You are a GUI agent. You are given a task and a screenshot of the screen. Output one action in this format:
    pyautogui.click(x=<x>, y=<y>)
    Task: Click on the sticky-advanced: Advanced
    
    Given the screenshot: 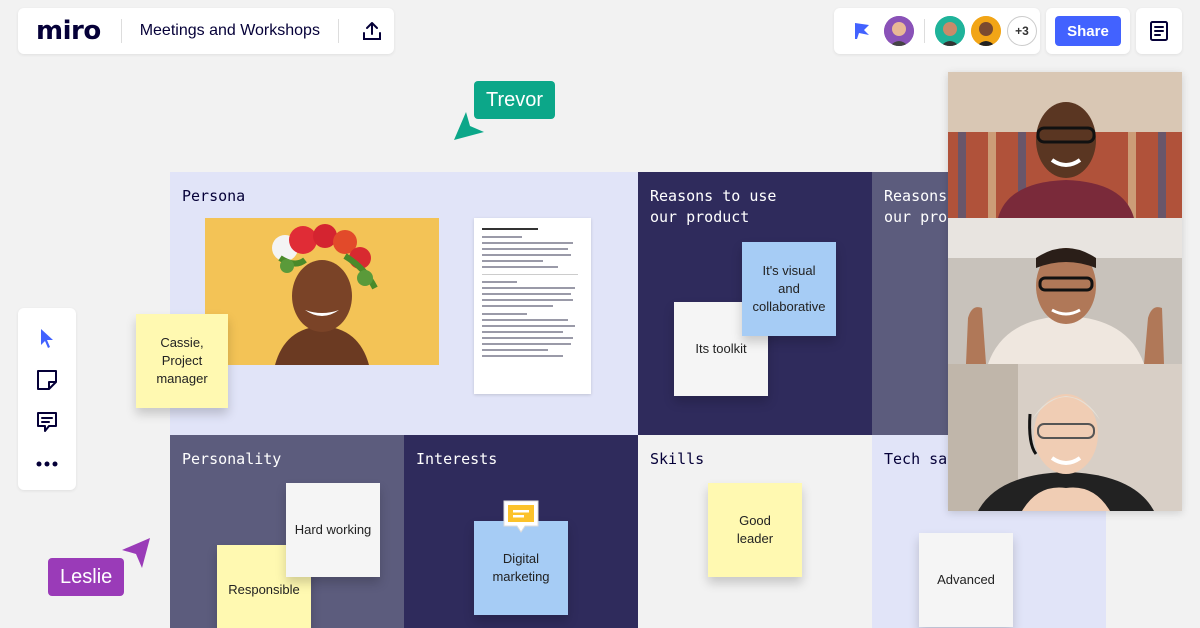 What is the action you would take?
    pyautogui.click(x=966, y=580)
    